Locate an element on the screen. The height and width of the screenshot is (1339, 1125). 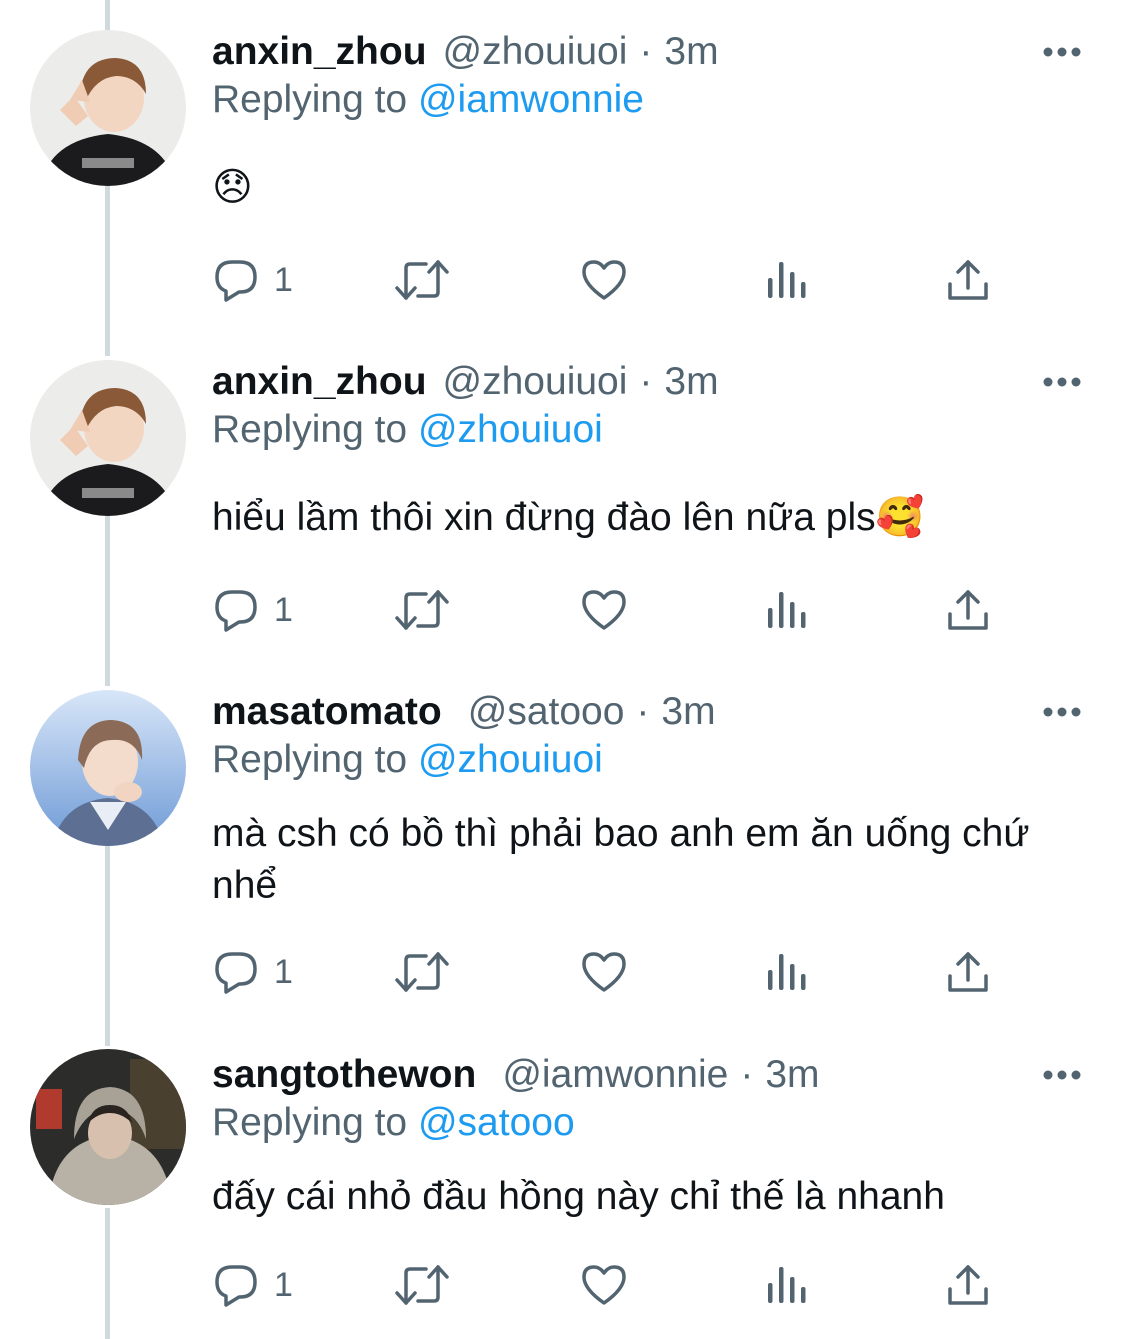
tweet-header: masatomato @satooo · 3m is located at coordinates (464, 712).